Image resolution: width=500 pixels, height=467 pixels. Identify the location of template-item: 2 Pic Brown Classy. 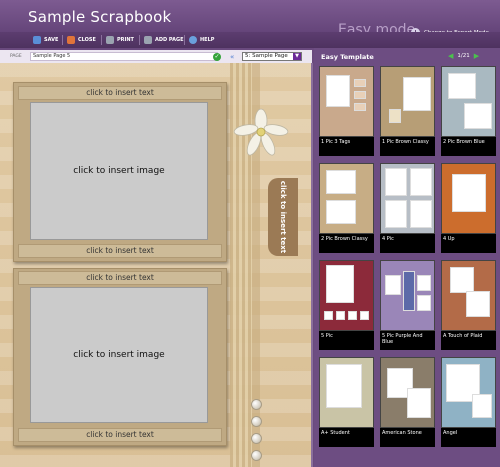
(346, 208).